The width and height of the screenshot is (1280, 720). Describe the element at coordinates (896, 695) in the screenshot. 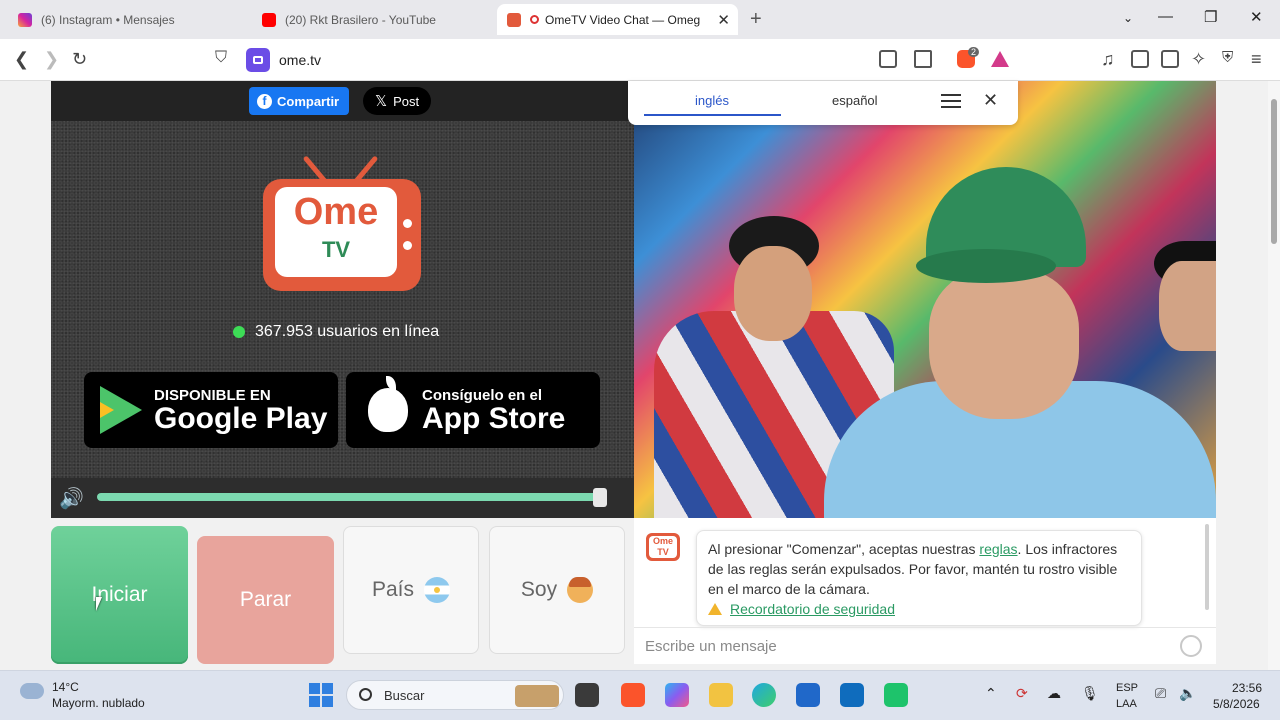

I see `whatsapp-icon` at that location.